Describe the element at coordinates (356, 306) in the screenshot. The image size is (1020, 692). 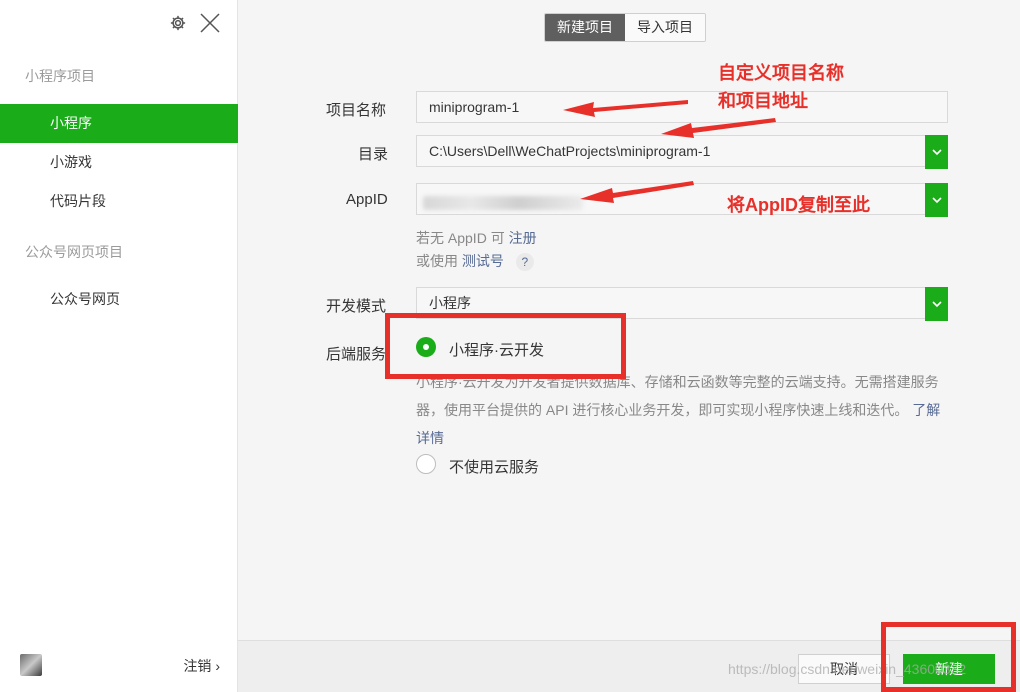
I see `dev-mode-label: 开发模式` at that location.